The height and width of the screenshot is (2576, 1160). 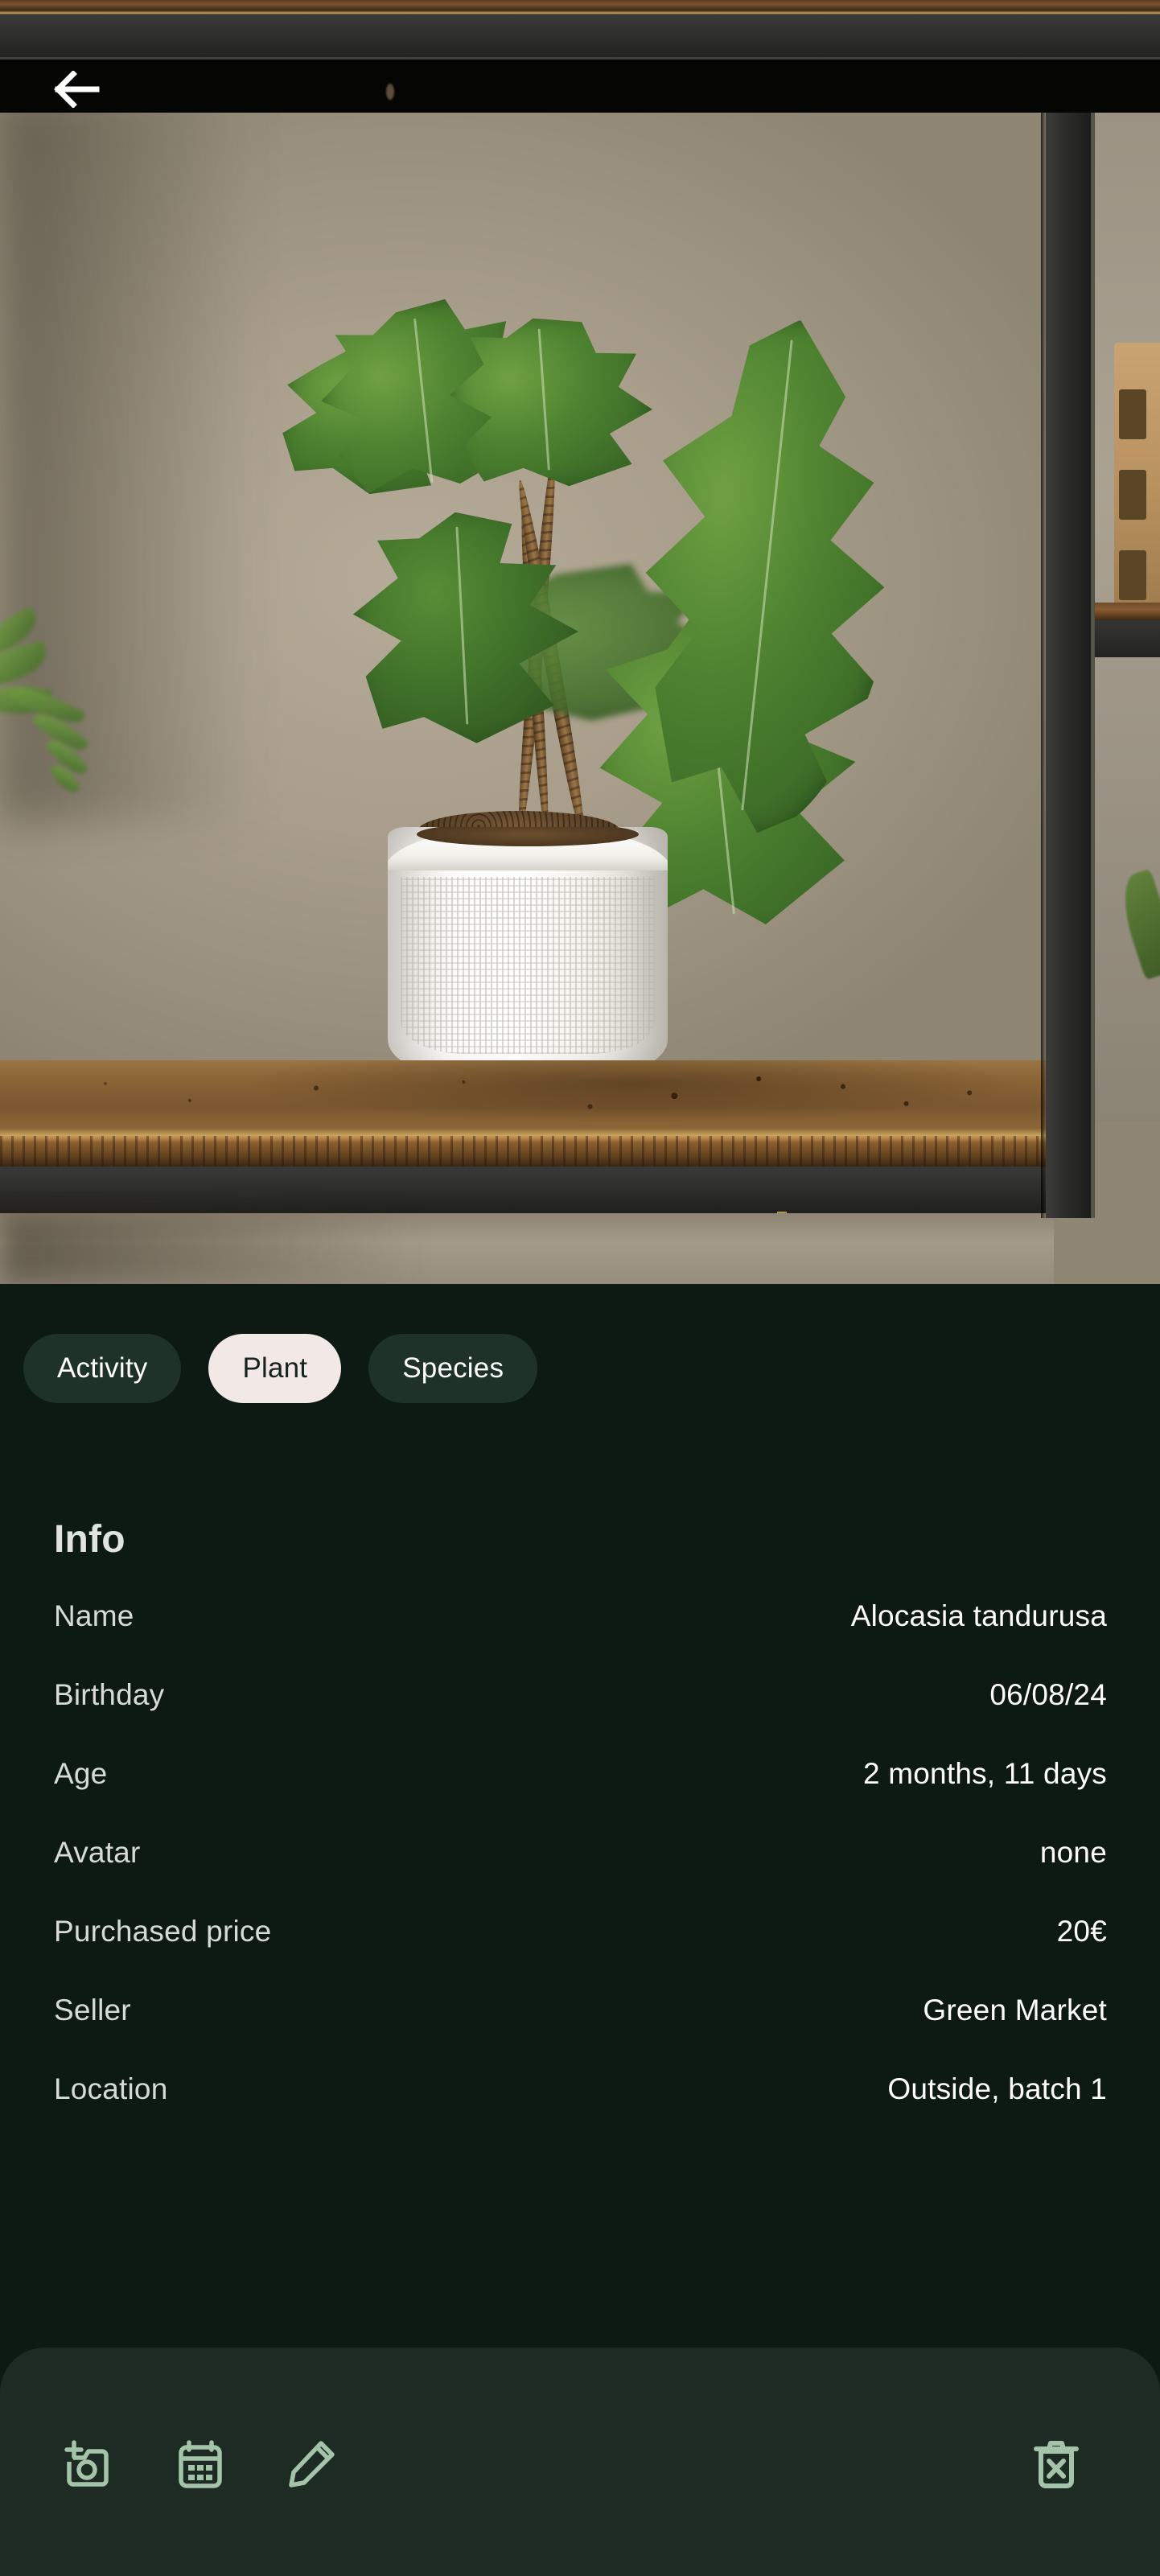 What do you see at coordinates (1081, 1931) in the screenshot?
I see `info-value: 20€` at bounding box center [1081, 1931].